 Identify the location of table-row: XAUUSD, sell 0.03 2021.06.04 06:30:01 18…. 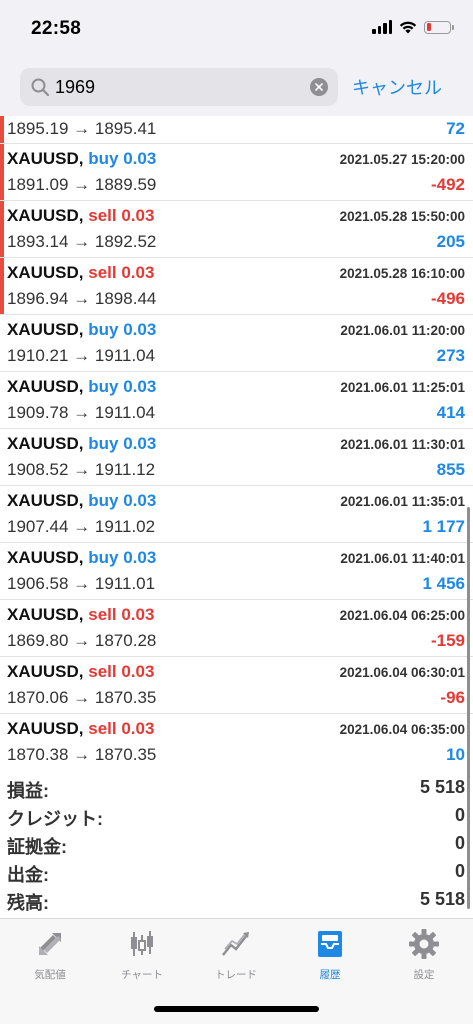
(236, 685).